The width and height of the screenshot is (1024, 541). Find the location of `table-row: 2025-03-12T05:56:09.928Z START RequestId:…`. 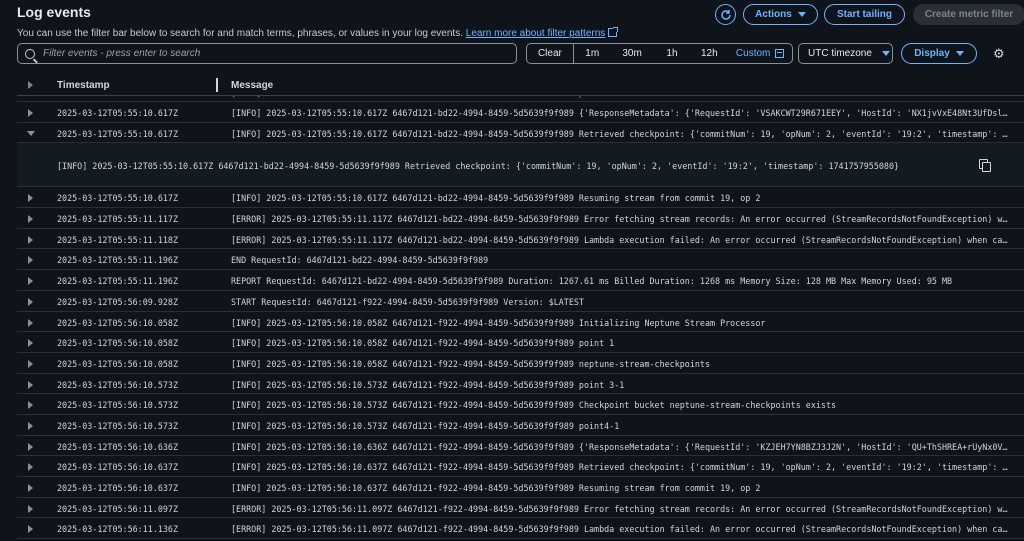

table-row: 2025-03-12T05:56:09.928Z START RequestId:… is located at coordinates (520, 301).